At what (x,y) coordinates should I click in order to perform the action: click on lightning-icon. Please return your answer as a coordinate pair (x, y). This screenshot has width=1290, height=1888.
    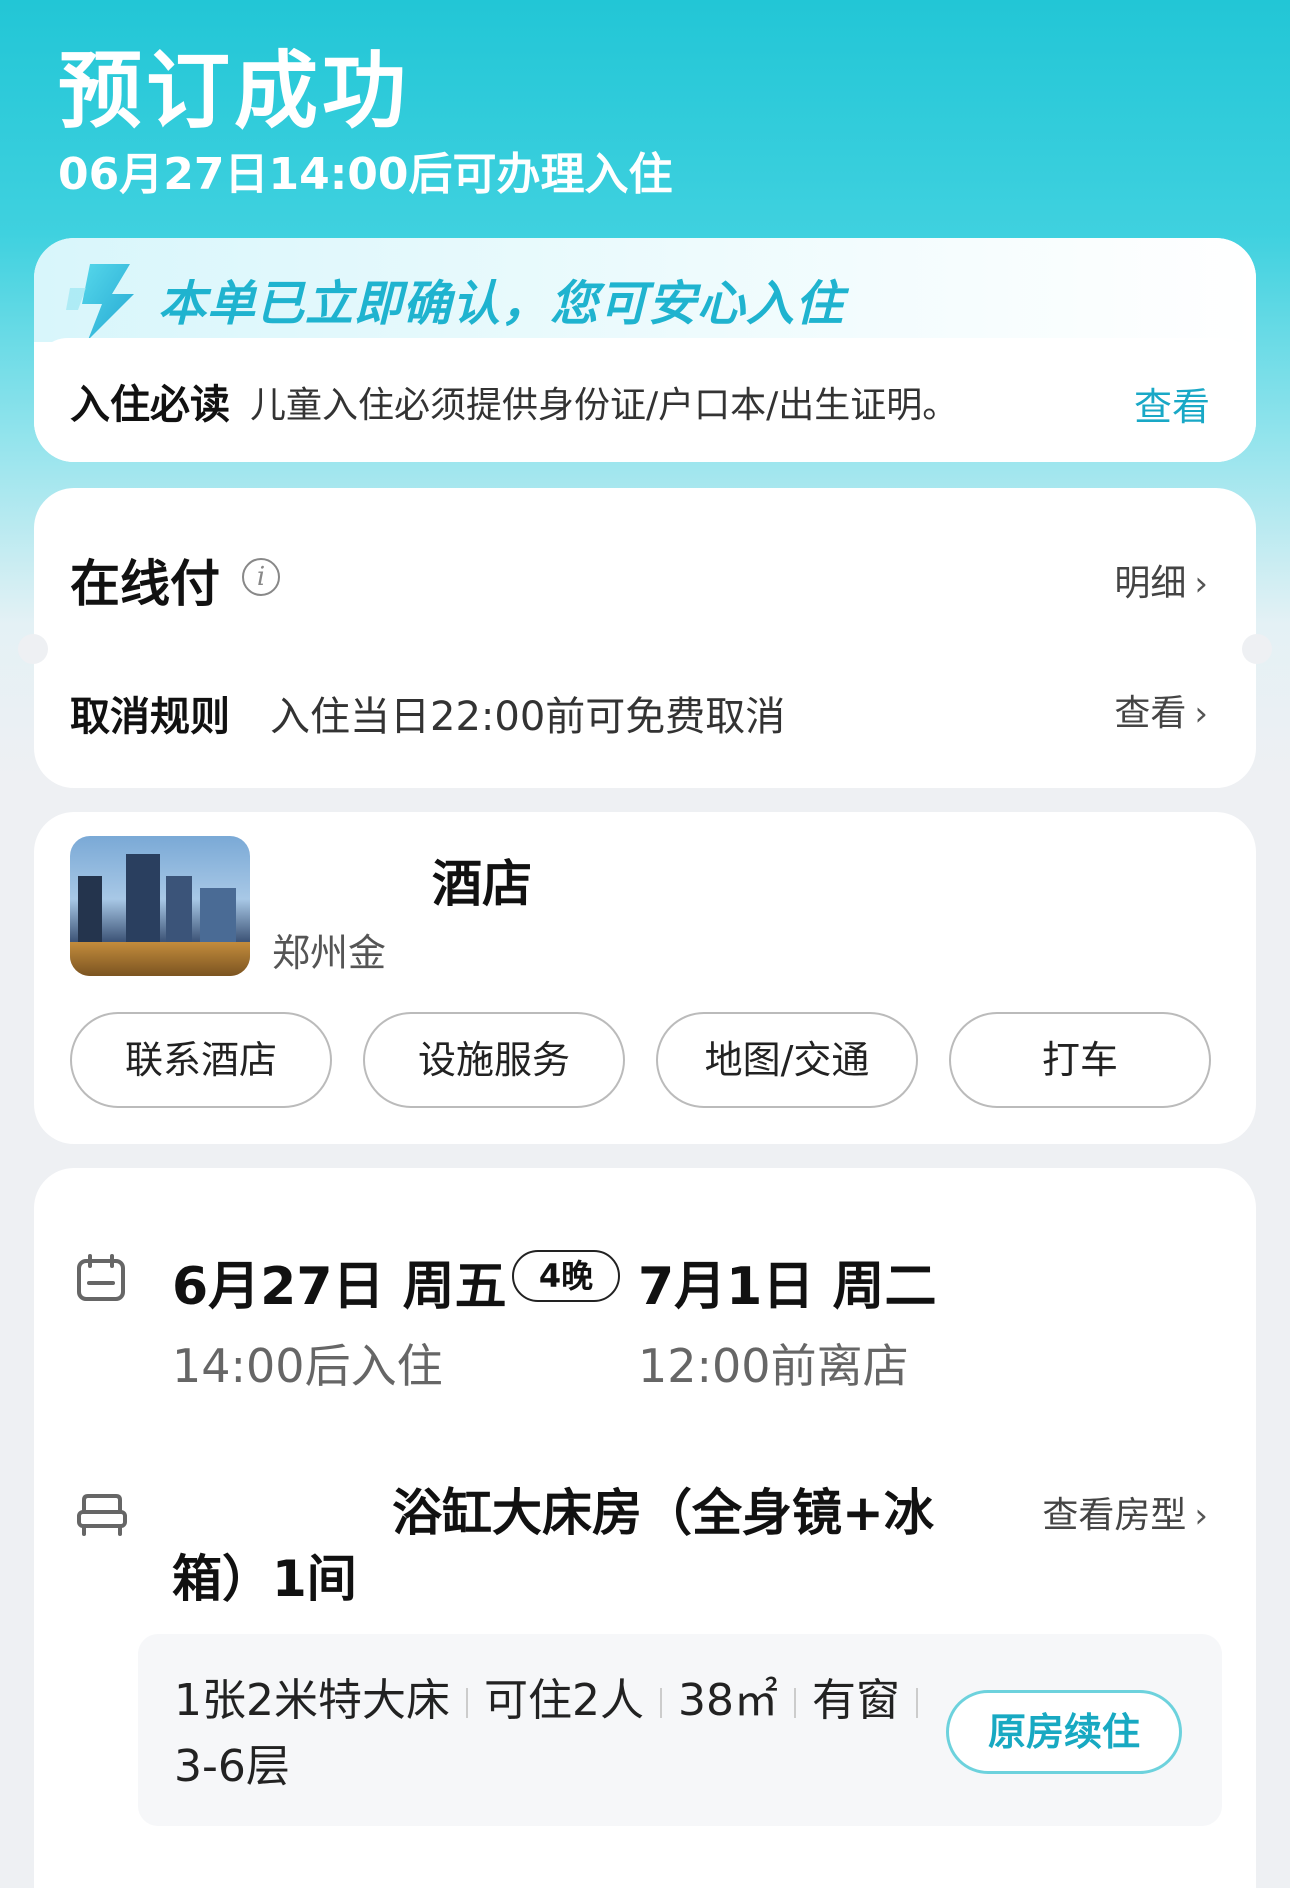
    Looking at the image, I should click on (100, 302).